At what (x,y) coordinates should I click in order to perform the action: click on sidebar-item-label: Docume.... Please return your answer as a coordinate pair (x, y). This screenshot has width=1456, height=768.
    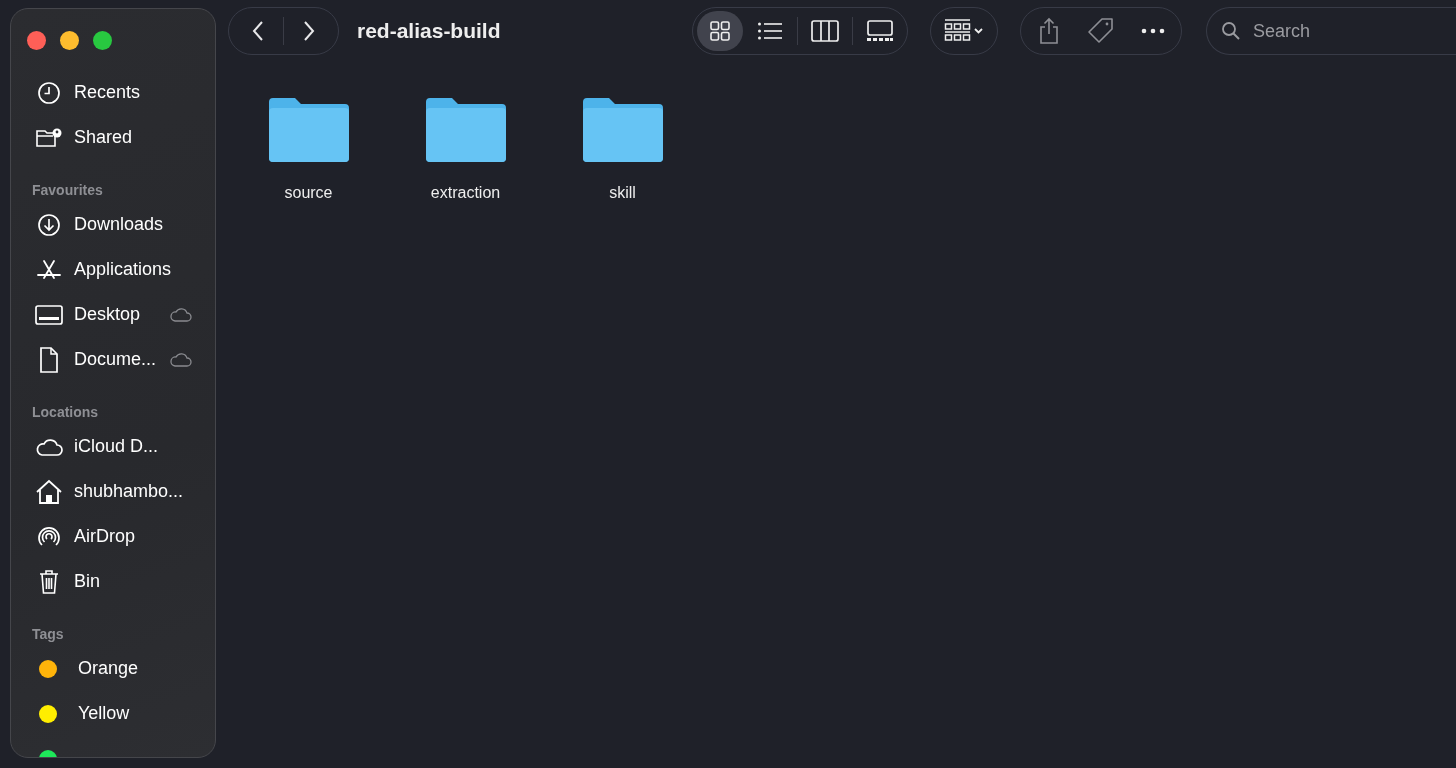
    Looking at the image, I should click on (115, 359).